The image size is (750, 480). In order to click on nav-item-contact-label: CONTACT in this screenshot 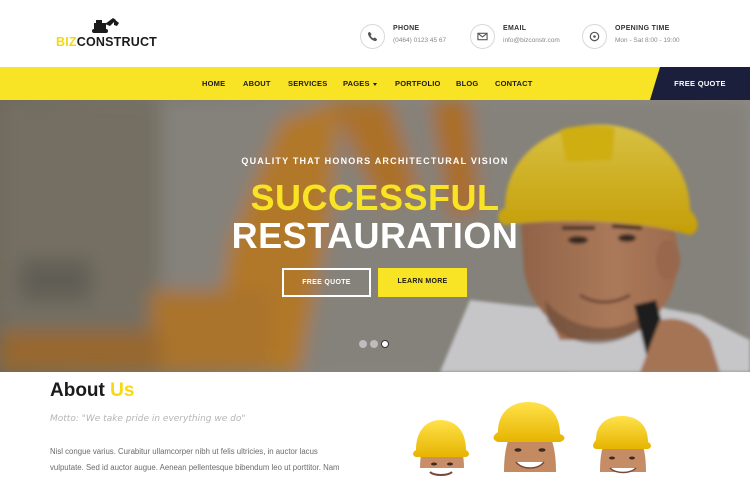, I will do `click(514, 83)`.